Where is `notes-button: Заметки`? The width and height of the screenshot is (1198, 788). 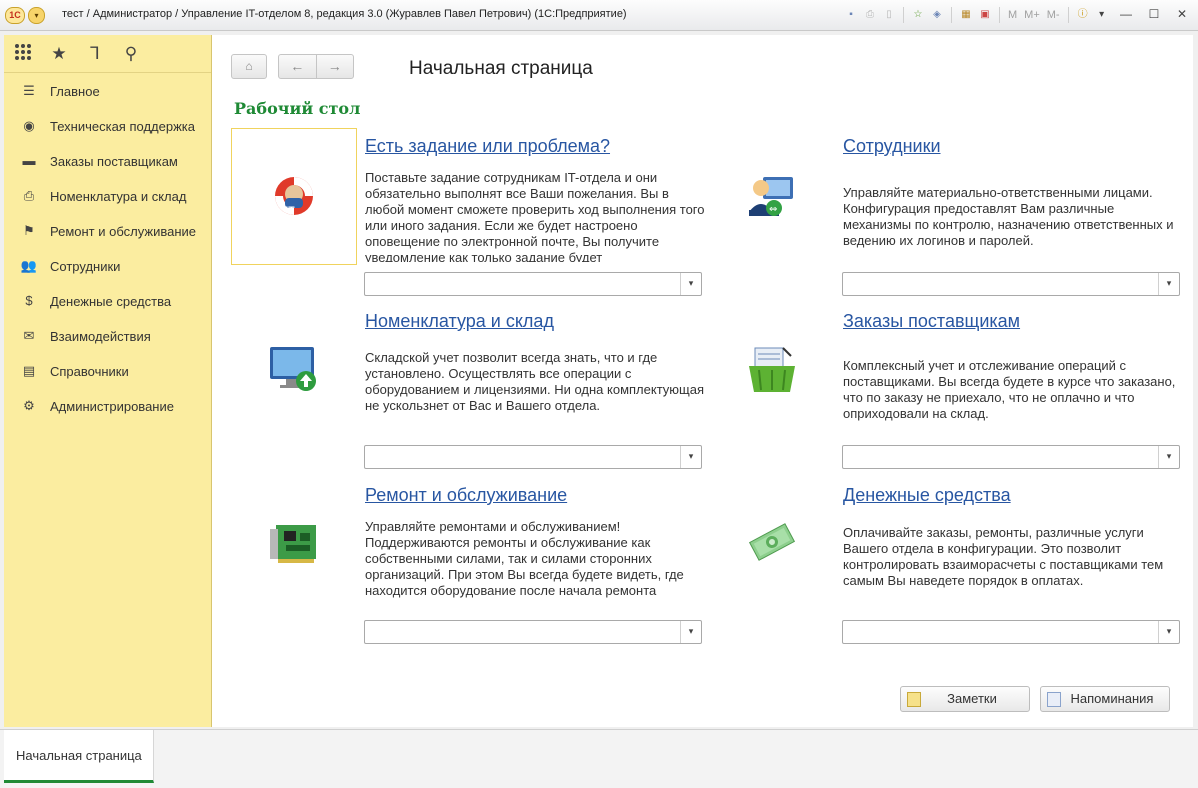 notes-button: Заметки is located at coordinates (965, 699).